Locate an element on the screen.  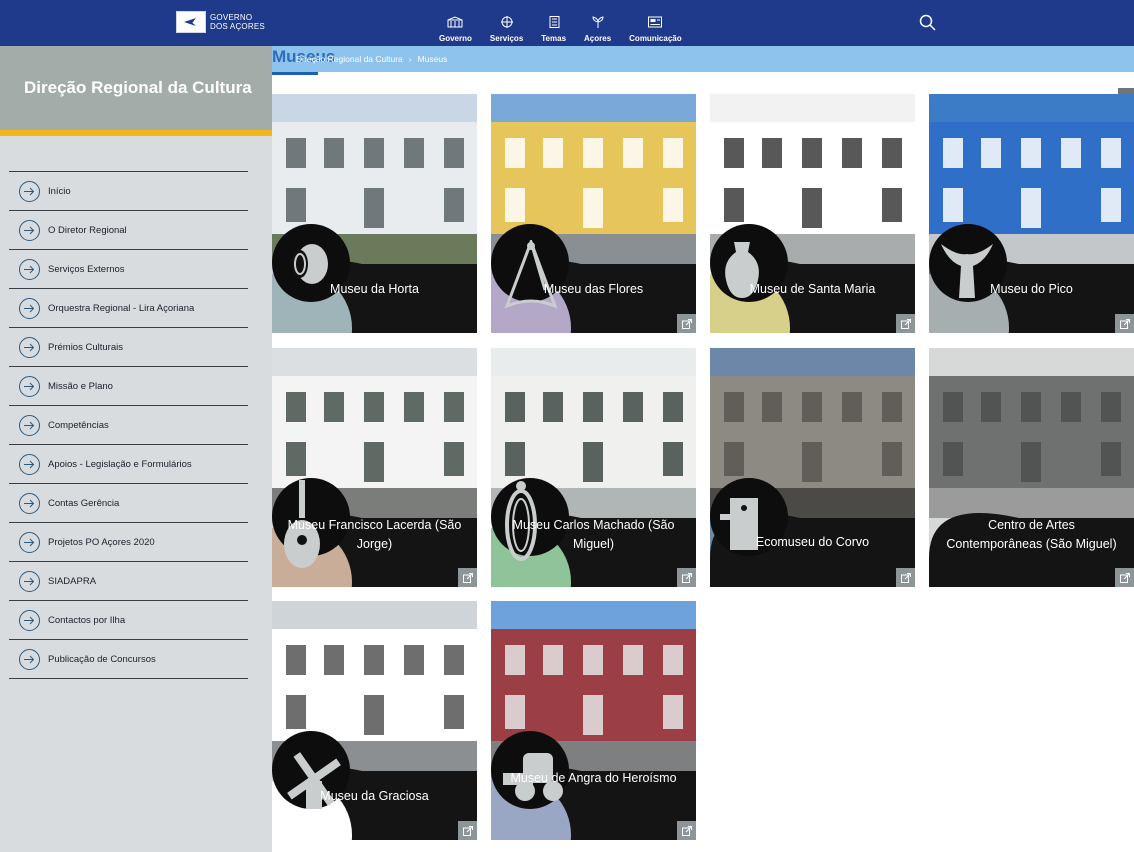
sidebar-item-label: Competências is located at coordinates (78, 425).